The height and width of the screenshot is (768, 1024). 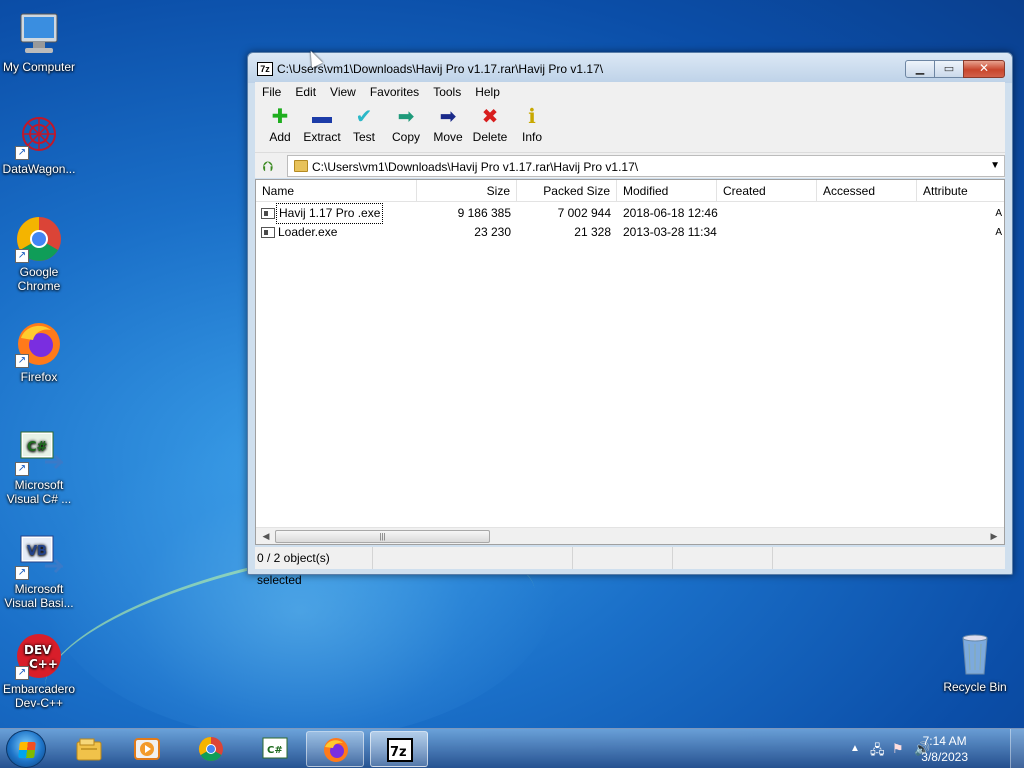 What do you see at coordinates (394, 92) in the screenshot?
I see `menu-favorites: Favorites` at bounding box center [394, 92].